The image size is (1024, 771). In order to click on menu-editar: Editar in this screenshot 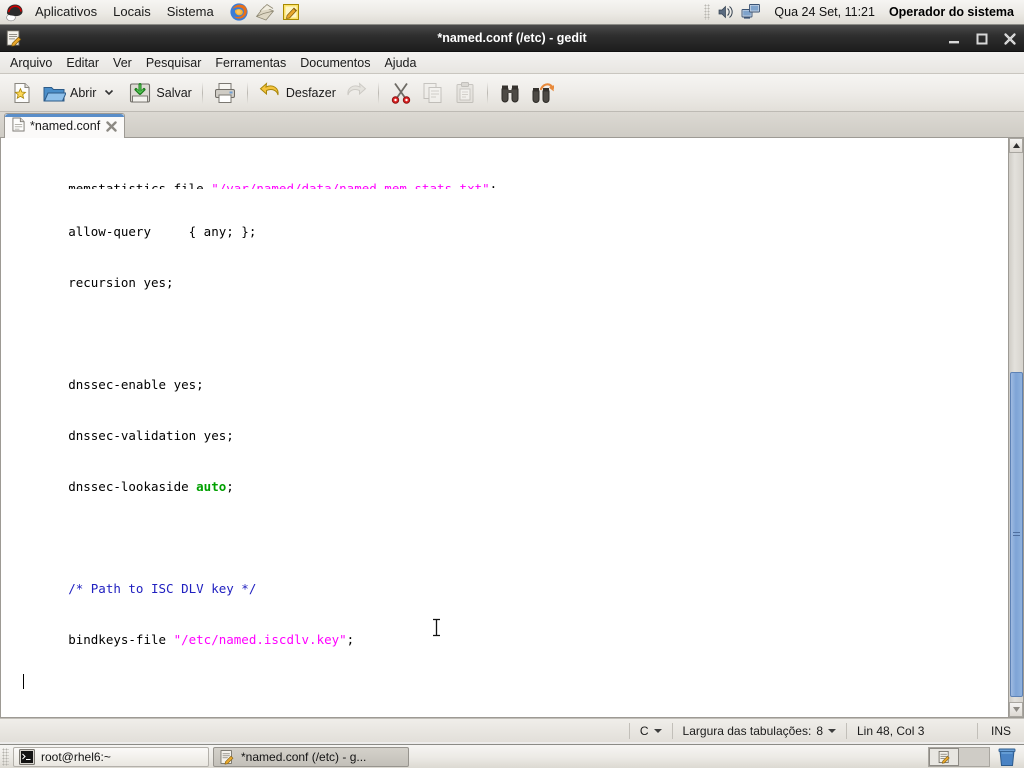, I will do `click(82, 63)`.